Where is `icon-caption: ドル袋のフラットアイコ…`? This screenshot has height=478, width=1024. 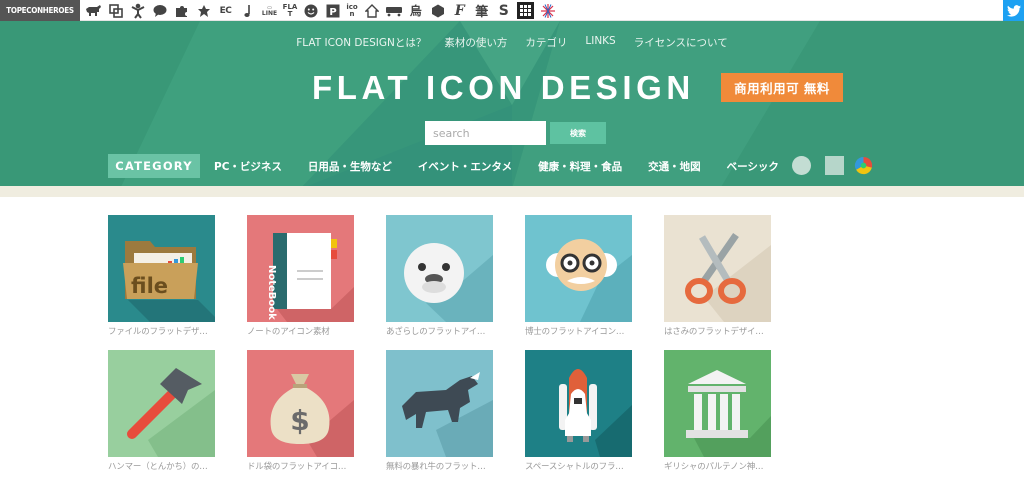 icon-caption: ドル袋のフラットアイコ… is located at coordinates (300, 466).